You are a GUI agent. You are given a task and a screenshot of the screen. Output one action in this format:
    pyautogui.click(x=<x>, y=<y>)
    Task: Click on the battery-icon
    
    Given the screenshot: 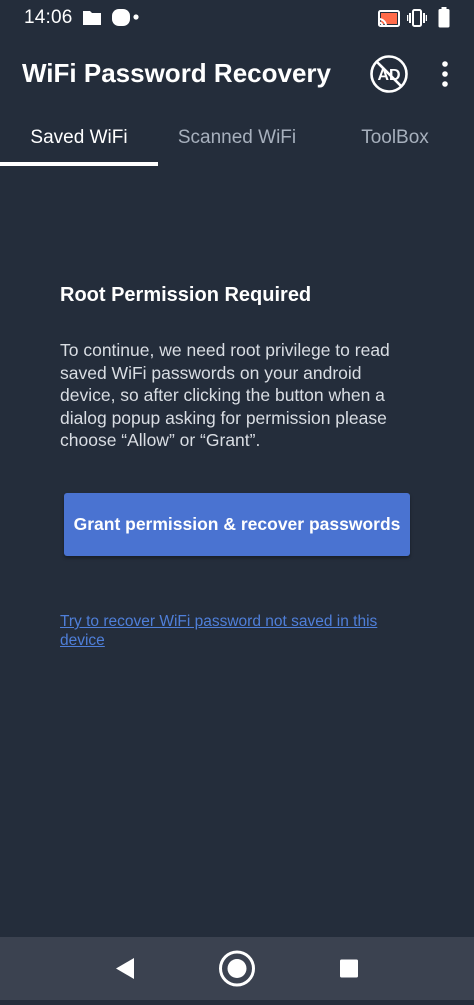 What is the action you would take?
    pyautogui.click(x=444, y=17)
    